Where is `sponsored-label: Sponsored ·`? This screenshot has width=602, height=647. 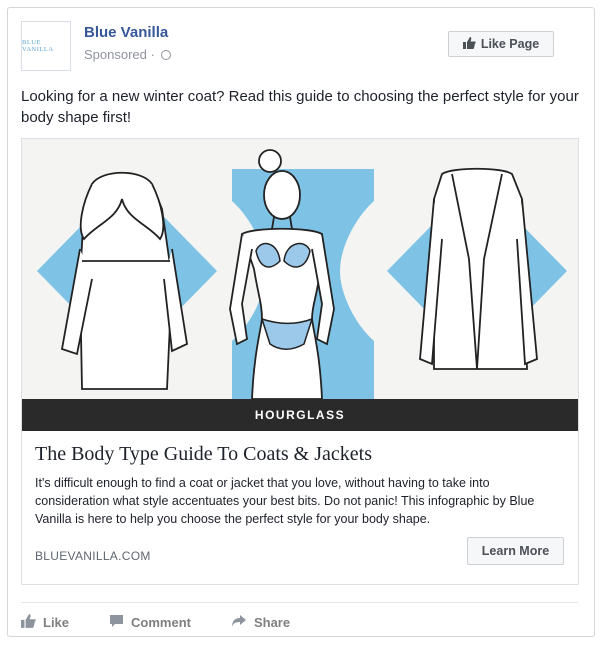 sponsored-label: Sponsored · is located at coordinates (128, 54).